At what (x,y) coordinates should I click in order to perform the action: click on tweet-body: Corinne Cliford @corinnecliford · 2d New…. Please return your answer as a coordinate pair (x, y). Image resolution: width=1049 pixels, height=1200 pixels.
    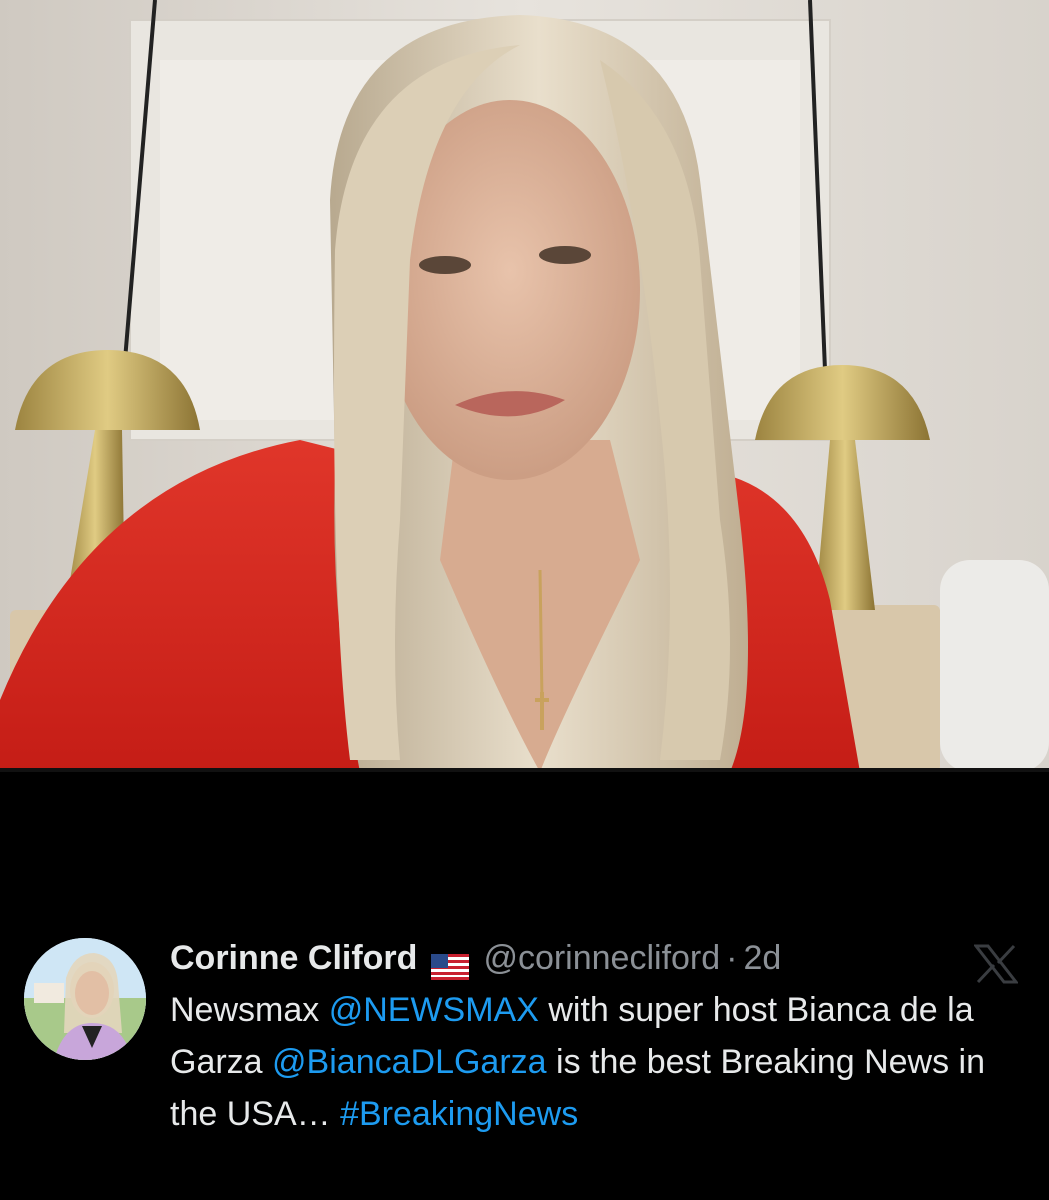
    Looking at the image, I should click on (577, 1037).